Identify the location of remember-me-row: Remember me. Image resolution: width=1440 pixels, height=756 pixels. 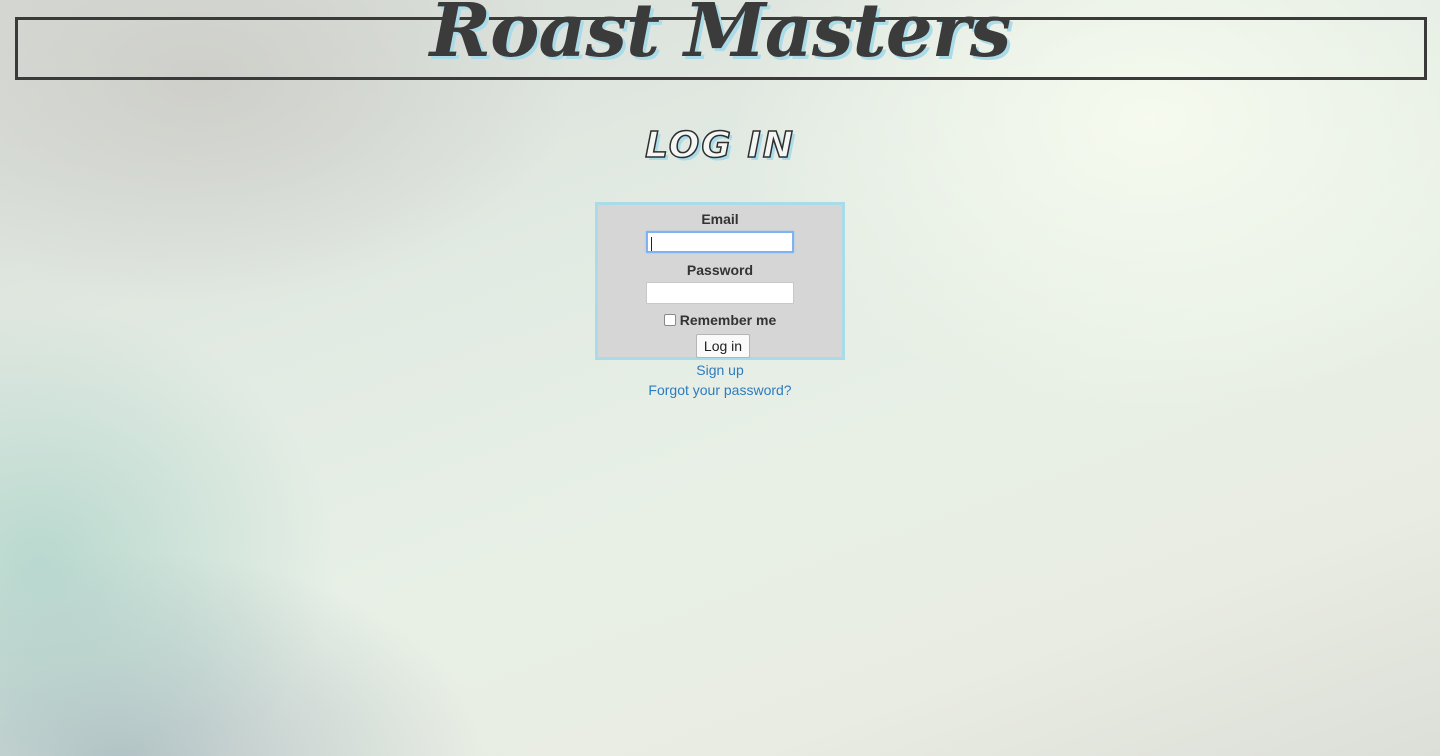
(720, 320).